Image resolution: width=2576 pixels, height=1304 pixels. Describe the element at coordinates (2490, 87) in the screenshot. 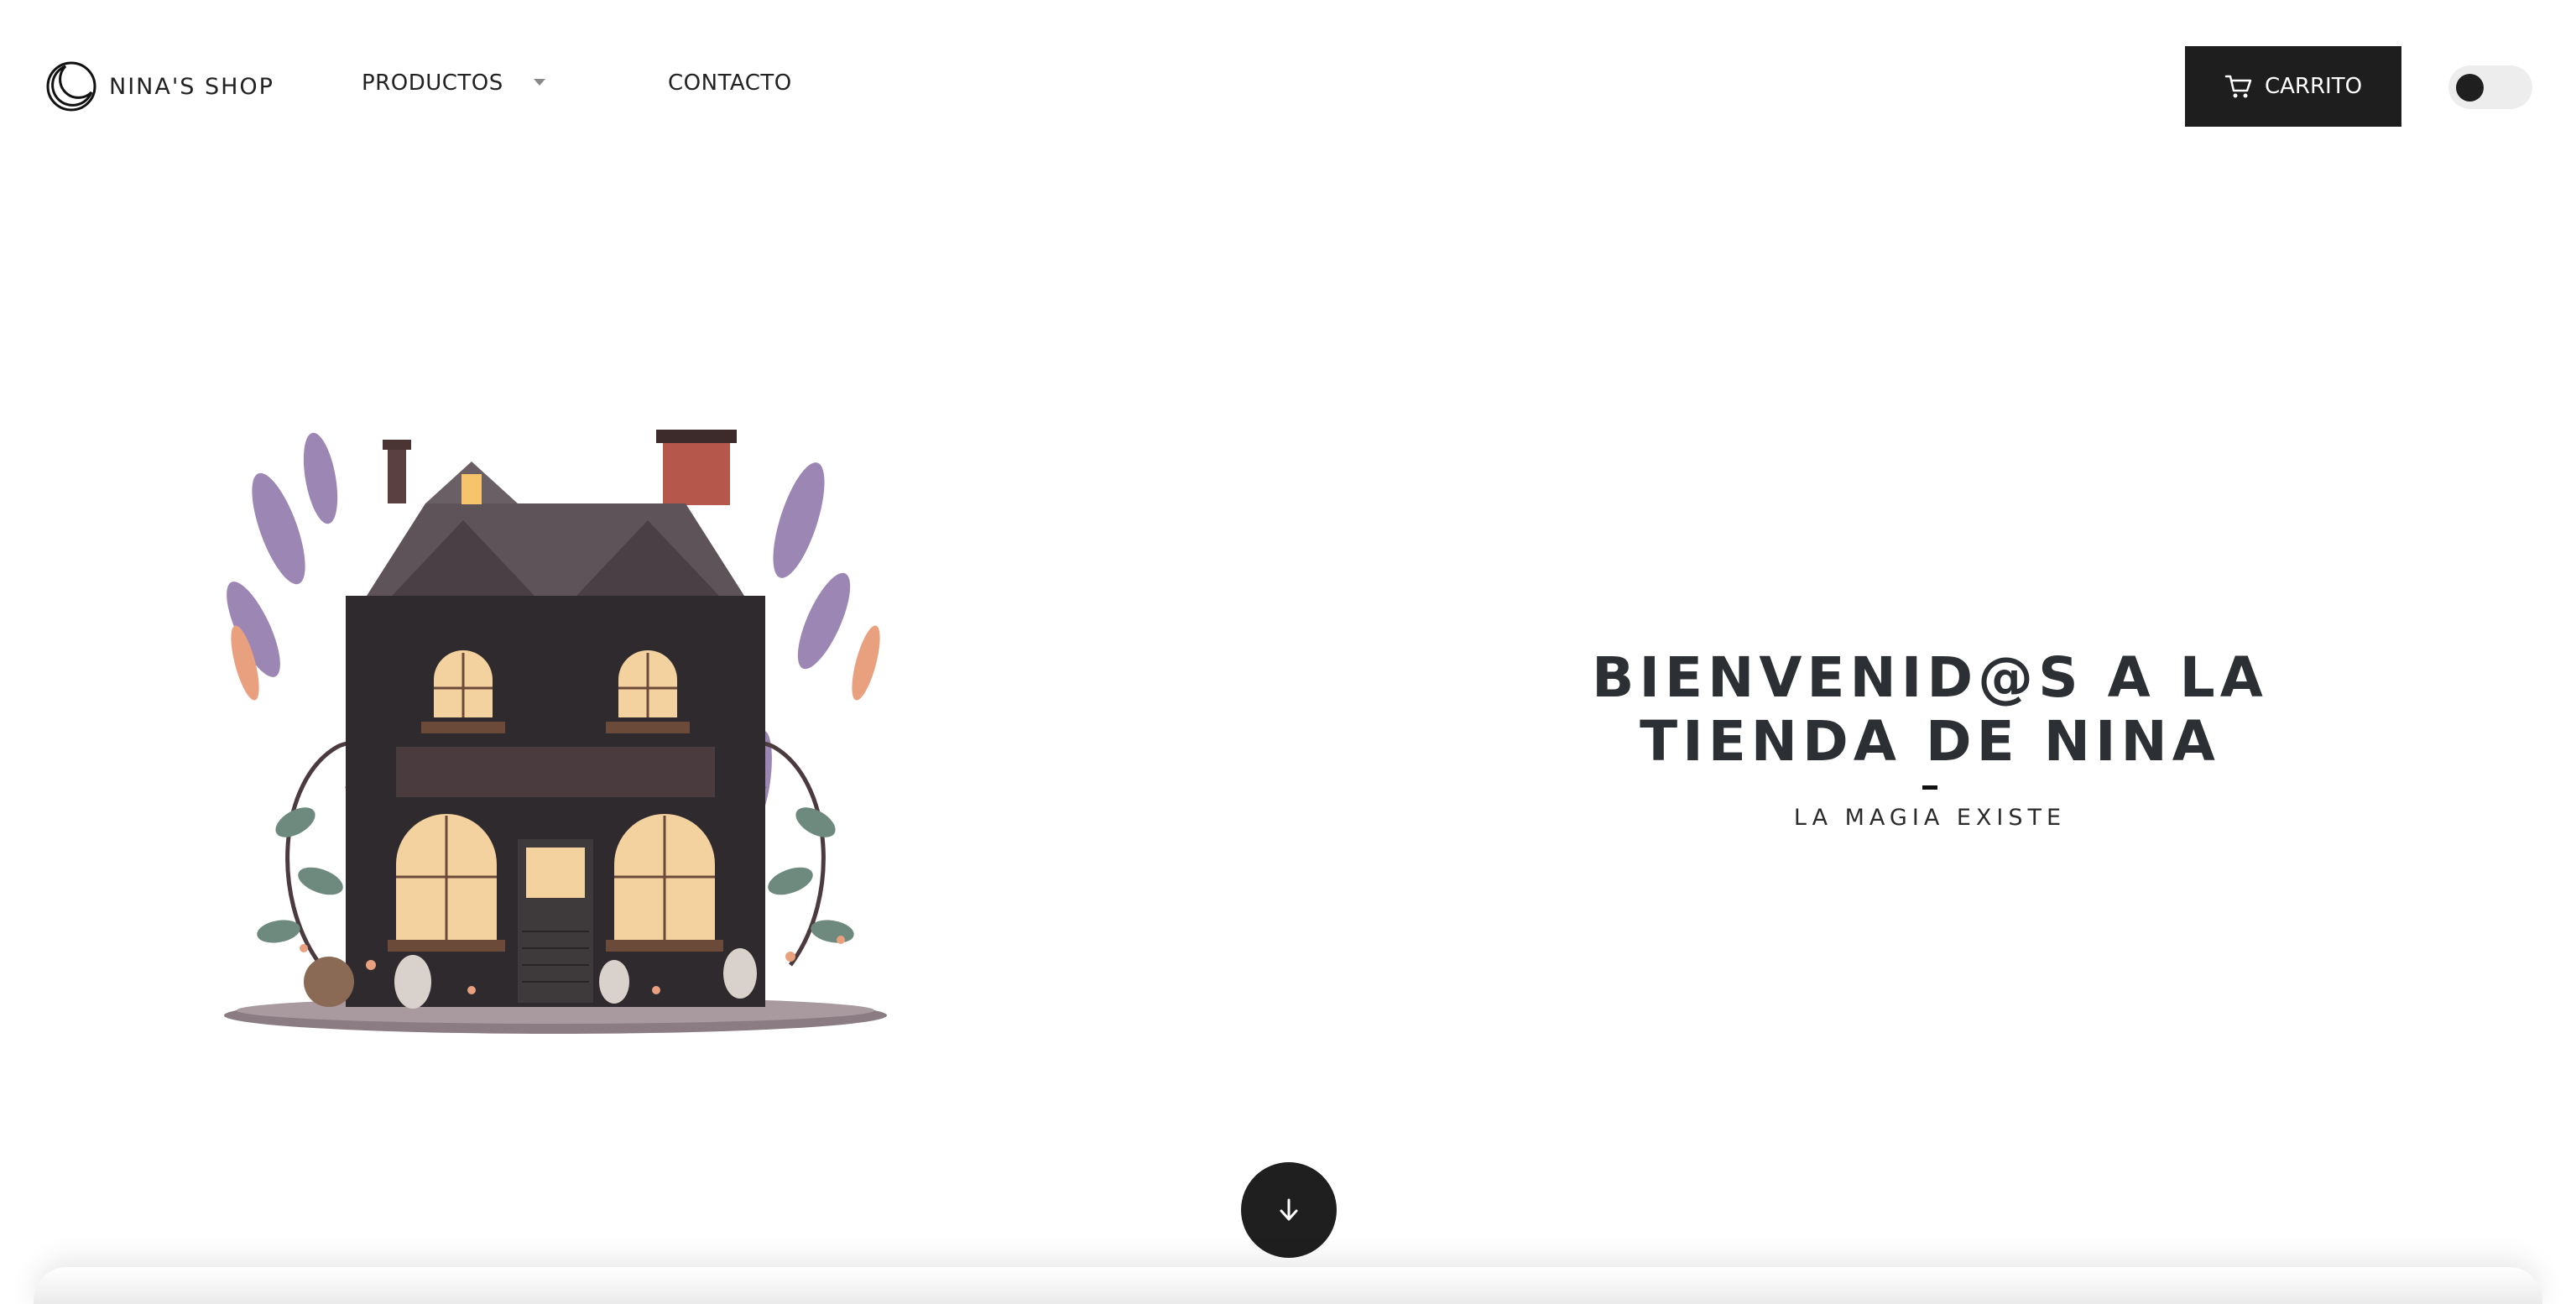

I see `theme-toggle` at that location.